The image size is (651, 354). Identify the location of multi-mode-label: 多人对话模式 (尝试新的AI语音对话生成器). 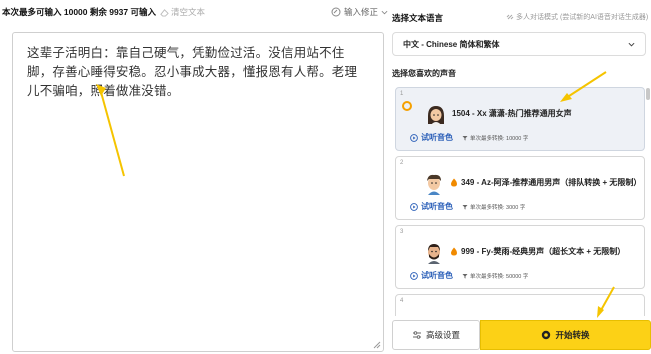
(582, 17).